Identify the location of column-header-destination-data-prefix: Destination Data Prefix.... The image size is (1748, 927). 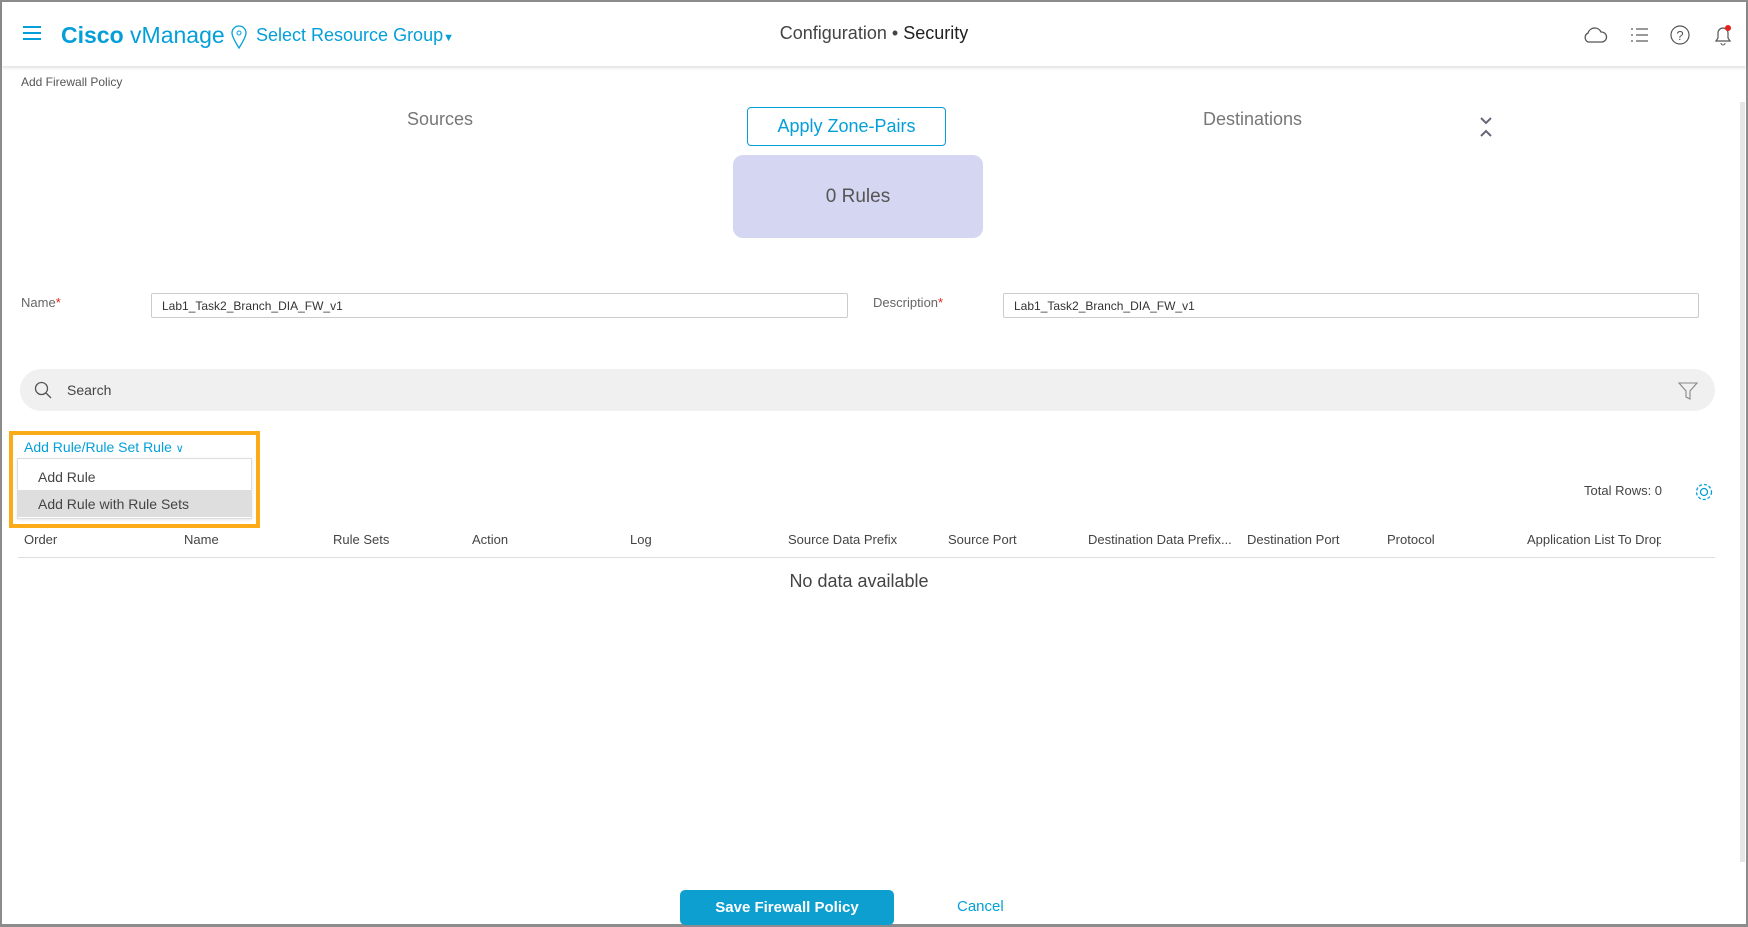
(1160, 539).